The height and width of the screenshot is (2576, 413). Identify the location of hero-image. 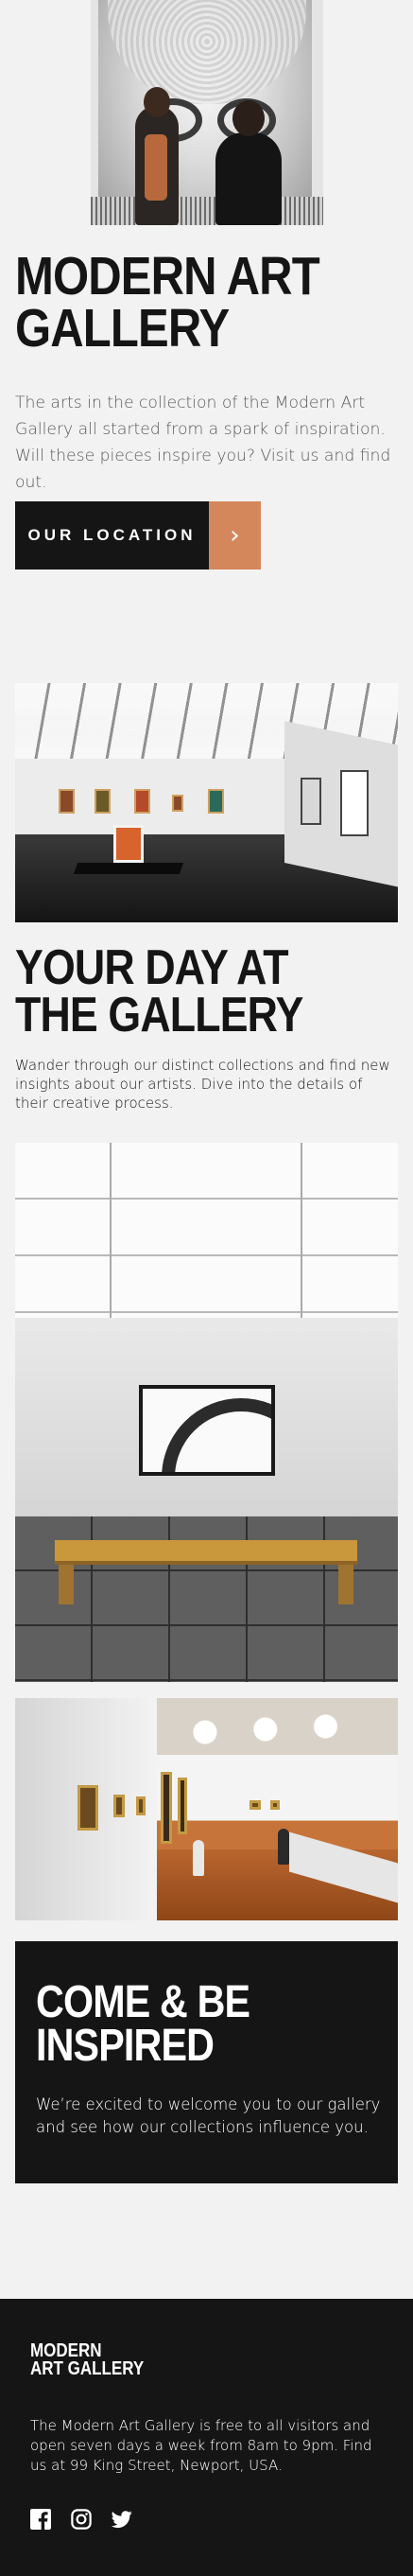
(207, 113).